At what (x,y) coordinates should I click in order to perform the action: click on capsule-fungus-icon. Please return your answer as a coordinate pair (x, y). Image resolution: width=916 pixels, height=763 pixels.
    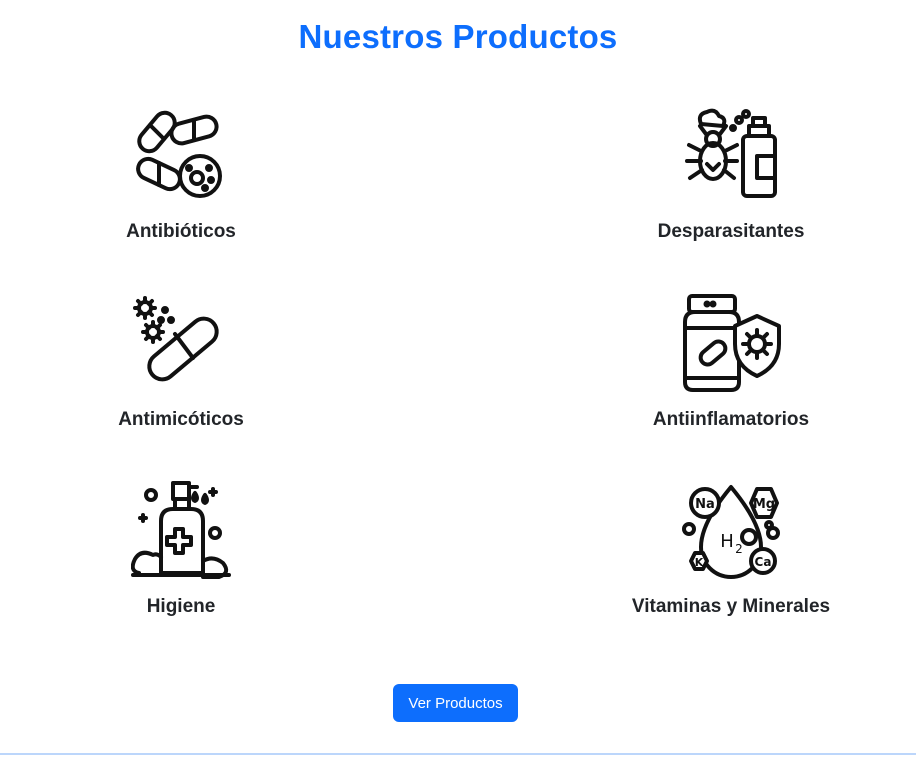
    Looking at the image, I should click on (176, 339).